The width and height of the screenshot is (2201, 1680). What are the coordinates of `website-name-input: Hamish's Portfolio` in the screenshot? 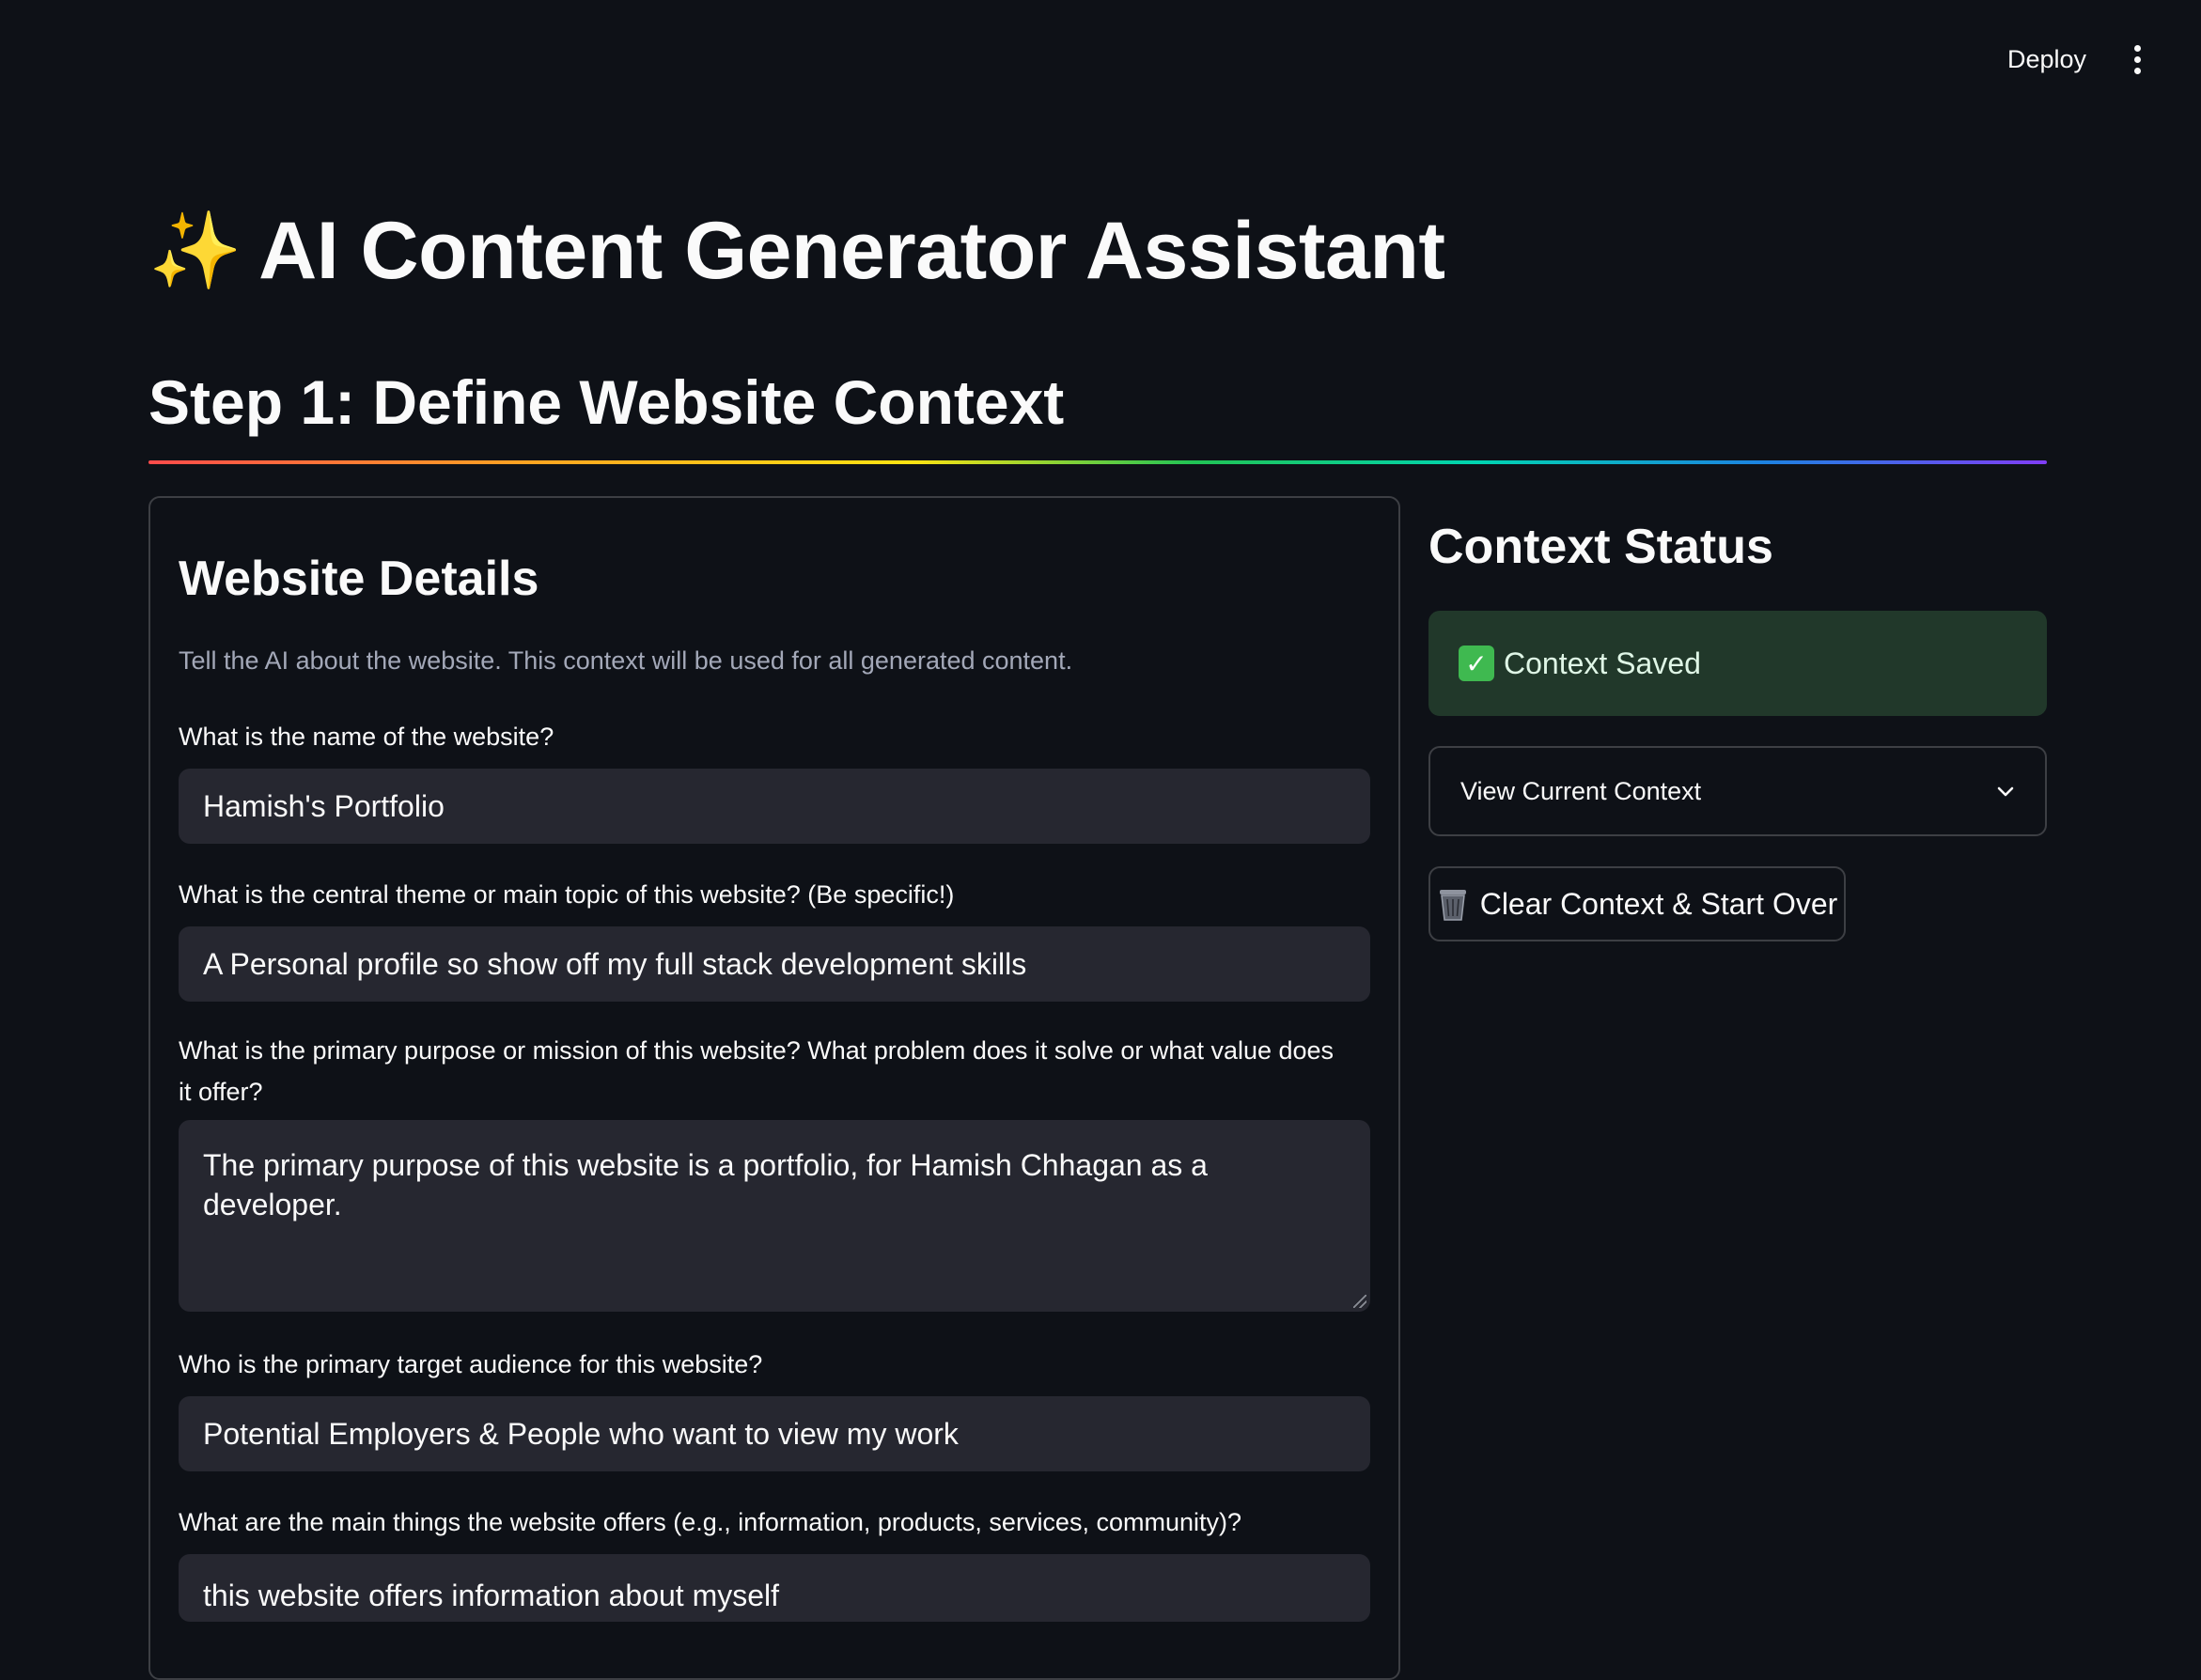 It's located at (775, 806).